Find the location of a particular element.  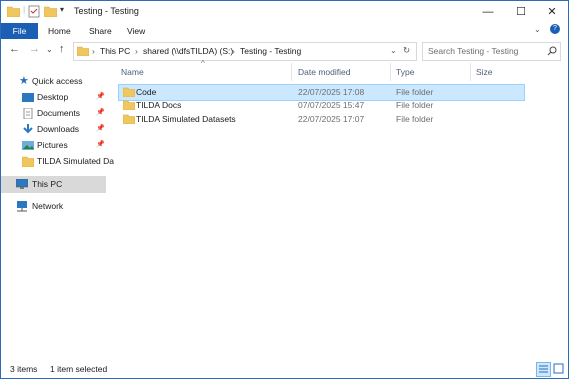

sidebar-item-pictures: Pictures 📌 is located at coordinates (53, 146).